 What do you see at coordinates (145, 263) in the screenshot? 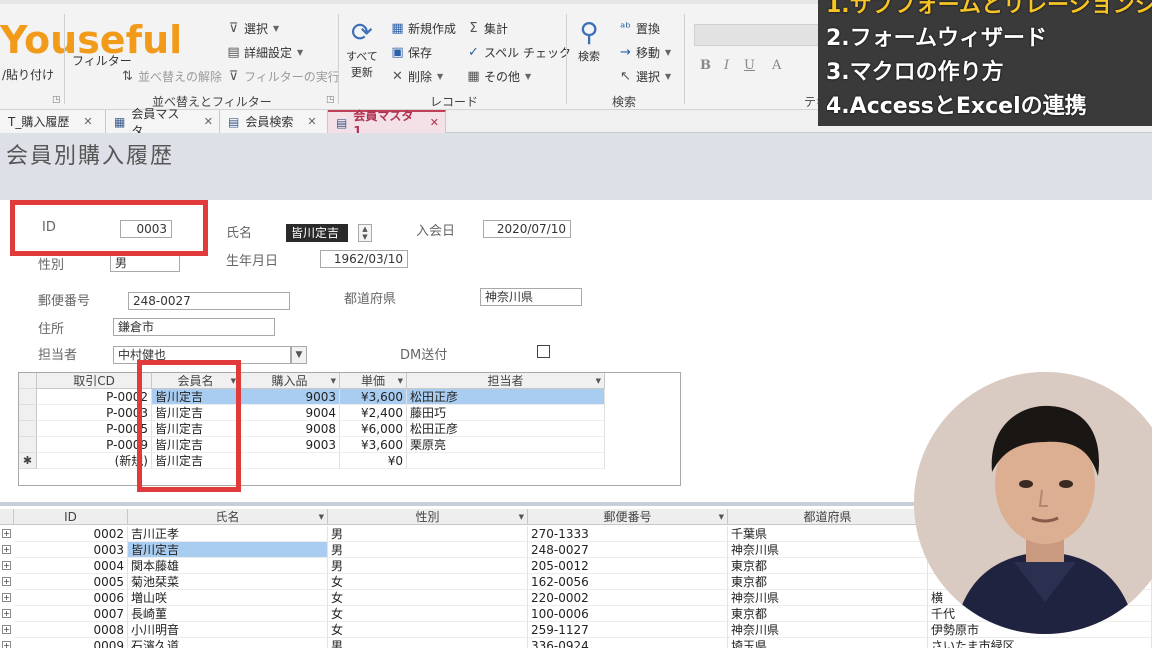
I see `gender-field: 男` at bounding box center [145, 263].